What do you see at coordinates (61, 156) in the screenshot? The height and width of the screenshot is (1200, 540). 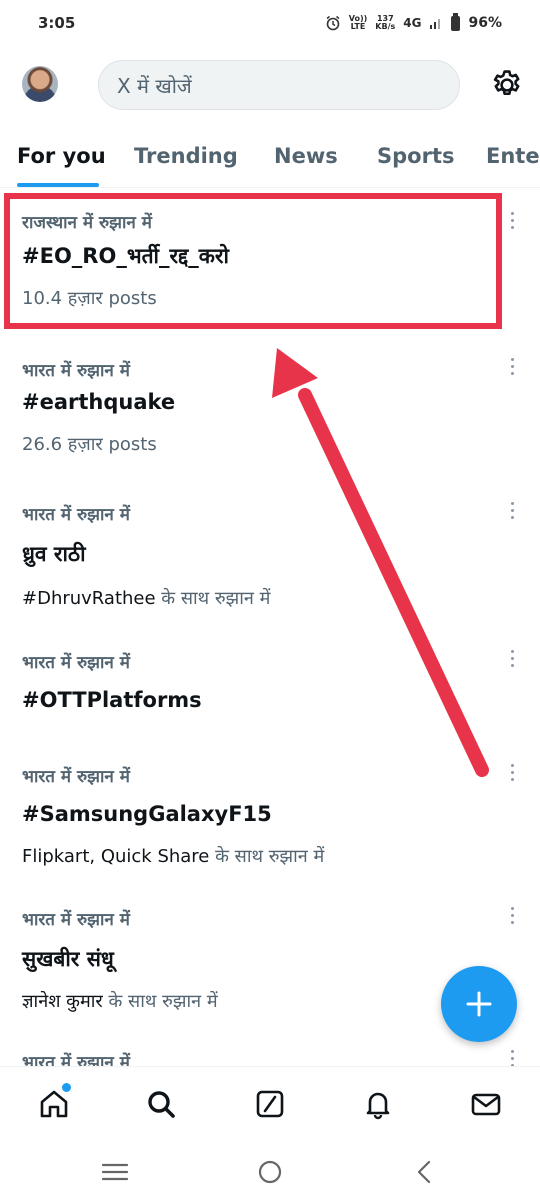 I see `tab-for-you: For you` at bounding box center [61, 156].